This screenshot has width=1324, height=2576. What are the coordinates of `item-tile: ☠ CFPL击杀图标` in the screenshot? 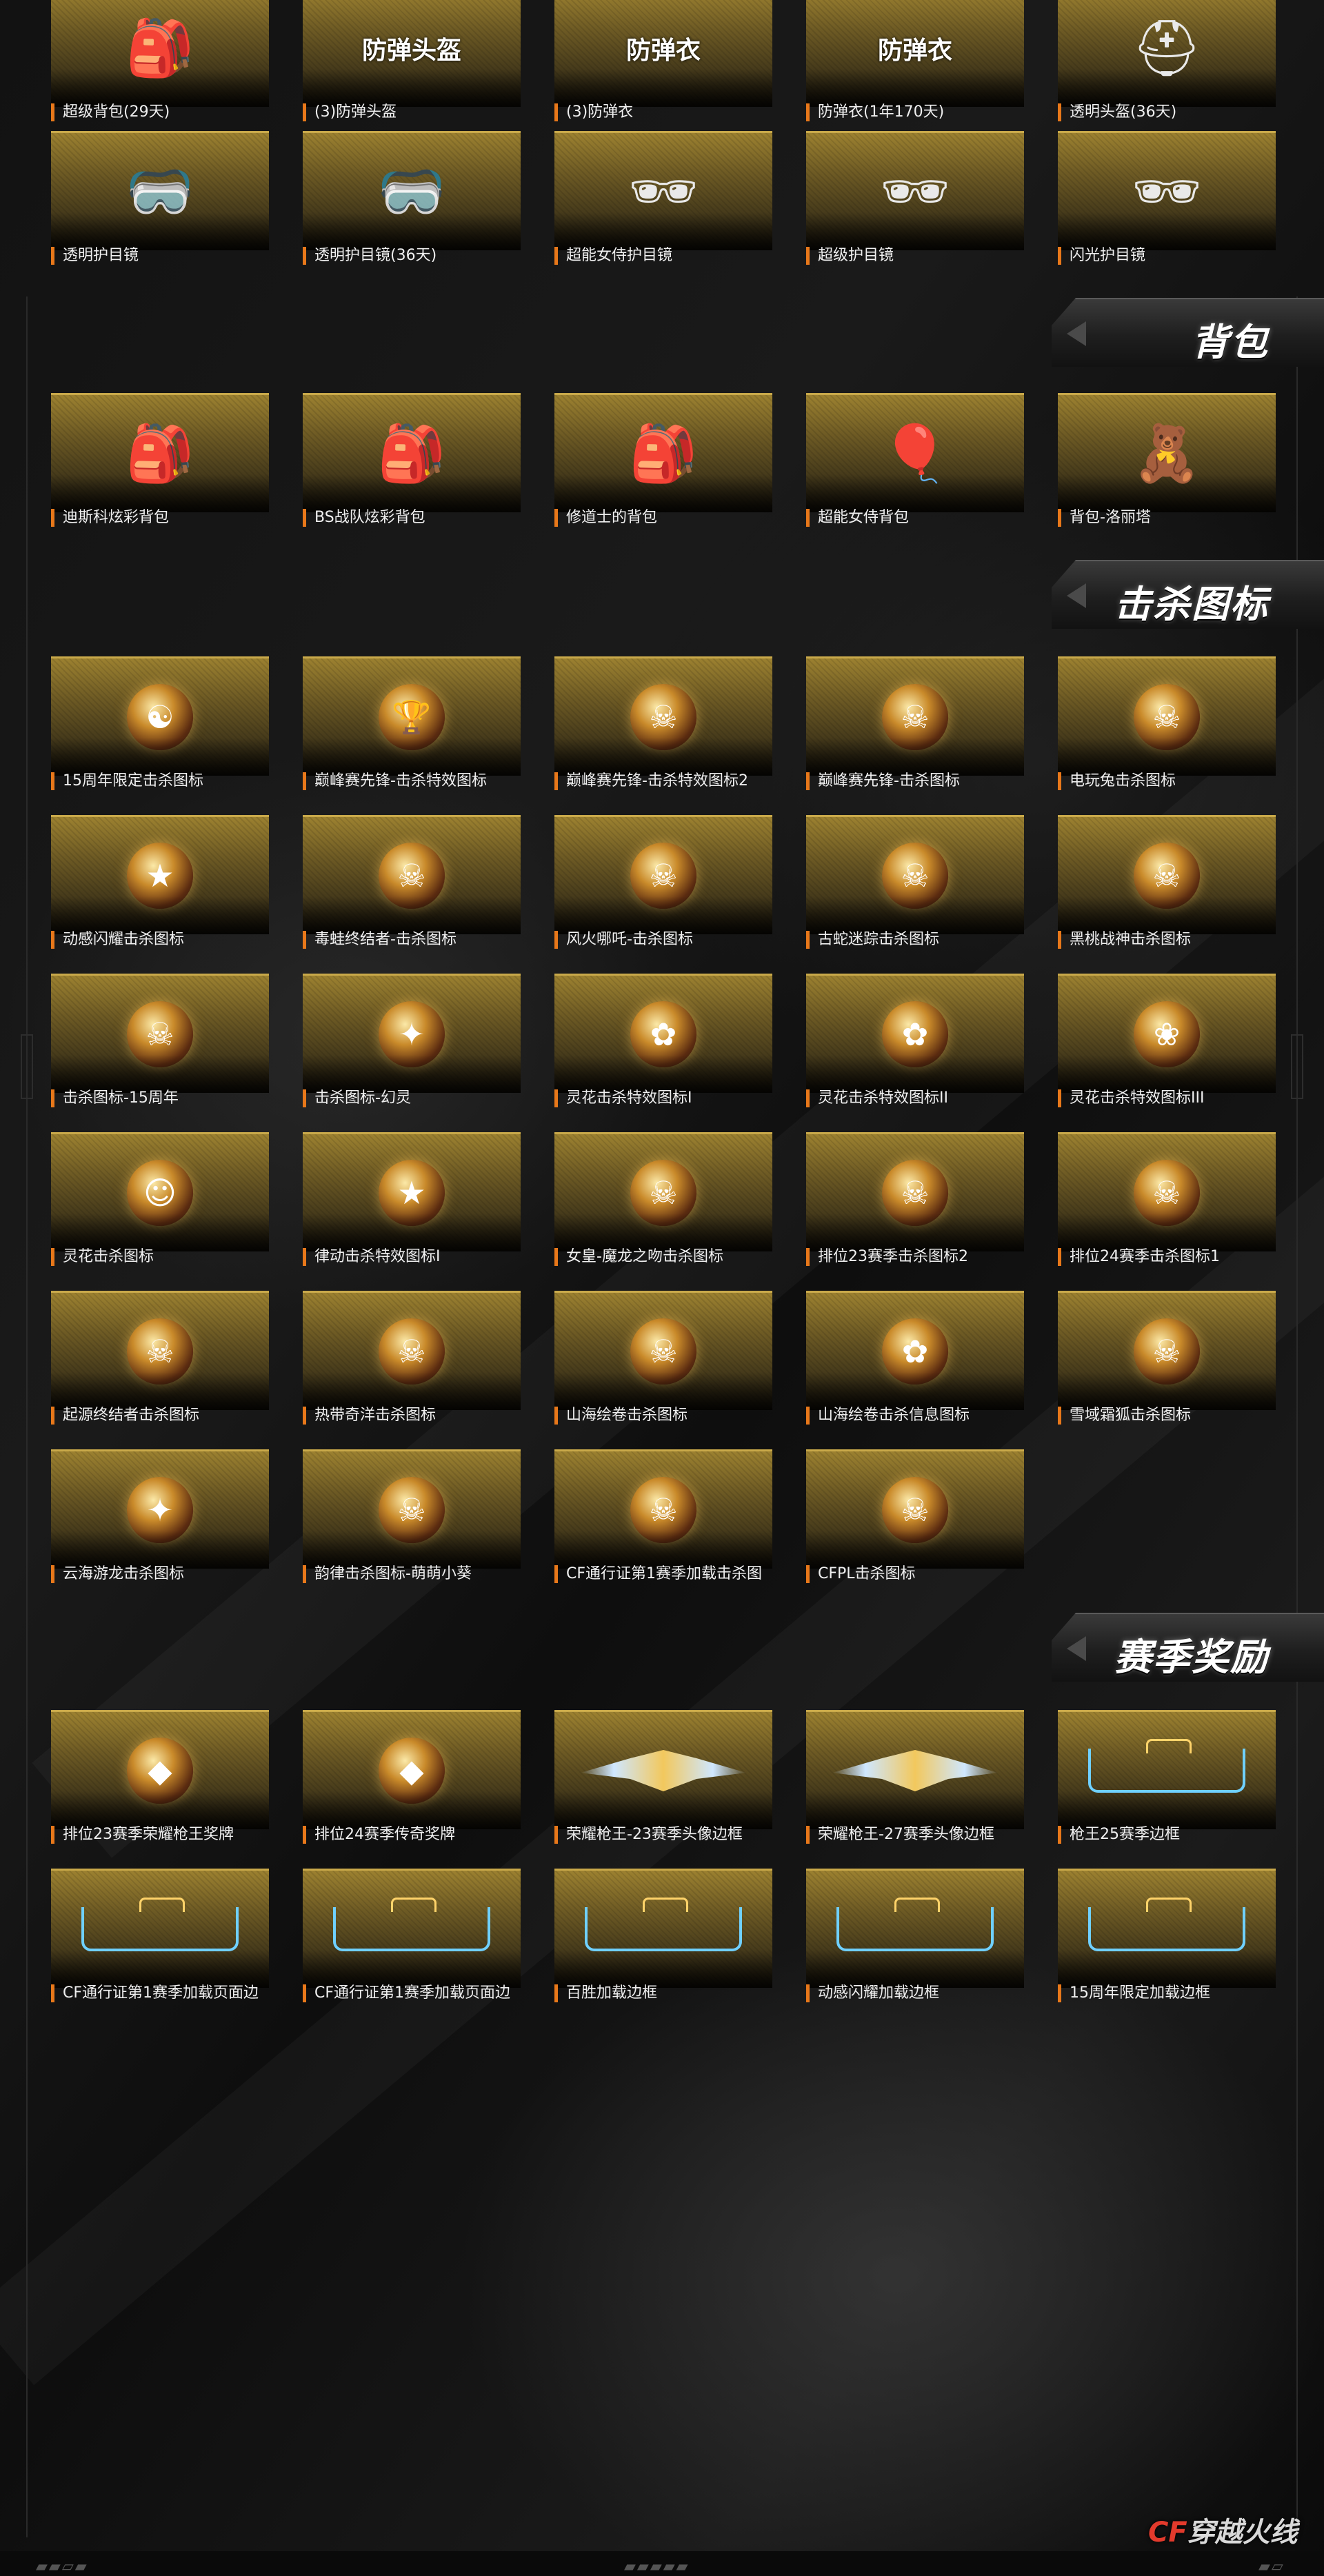 It's located at (915, 1516).